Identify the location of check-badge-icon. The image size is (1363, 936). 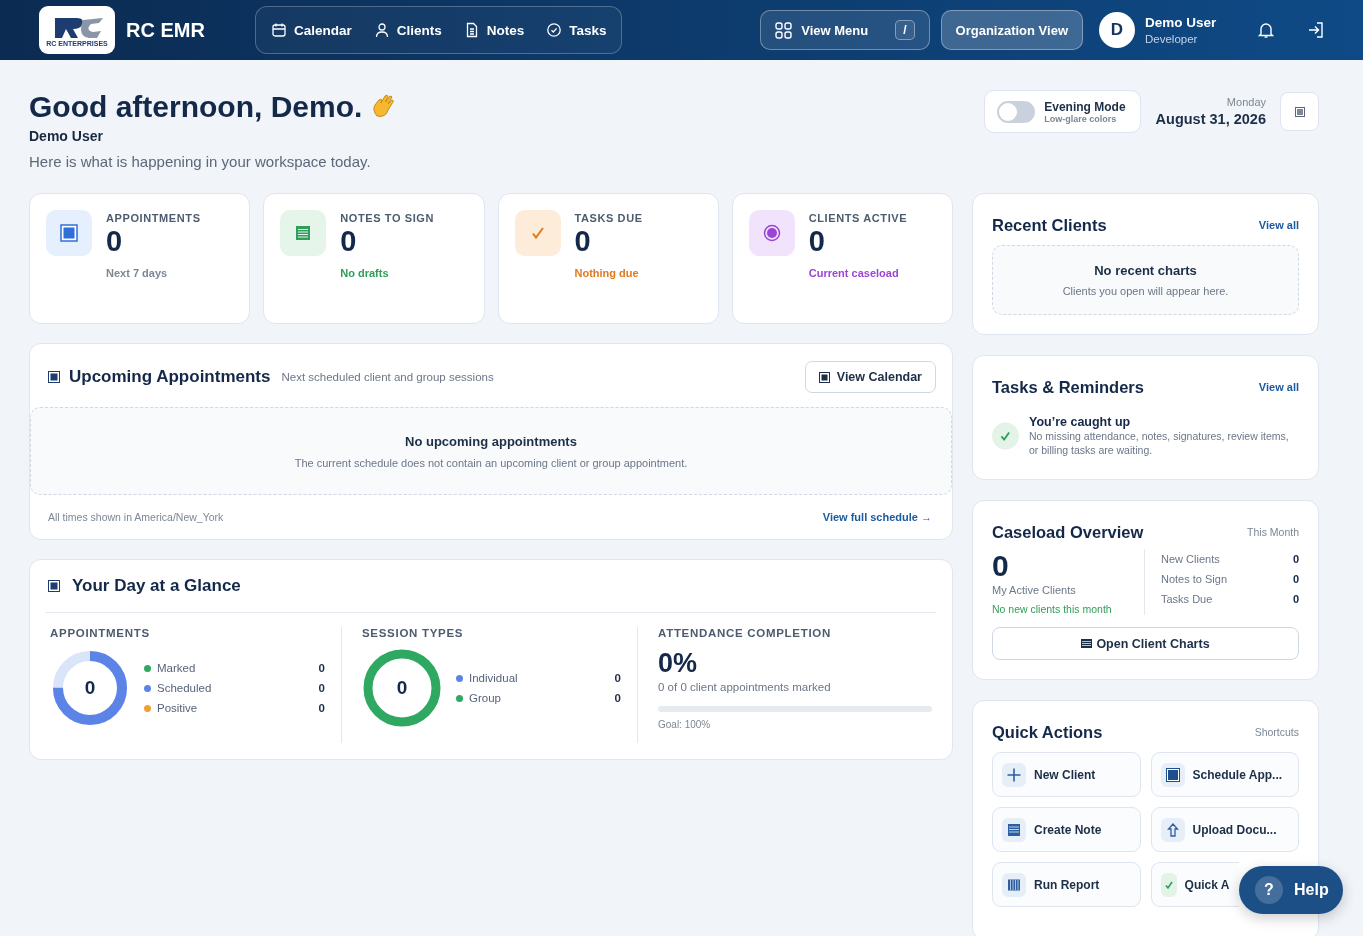
(1005, 436).